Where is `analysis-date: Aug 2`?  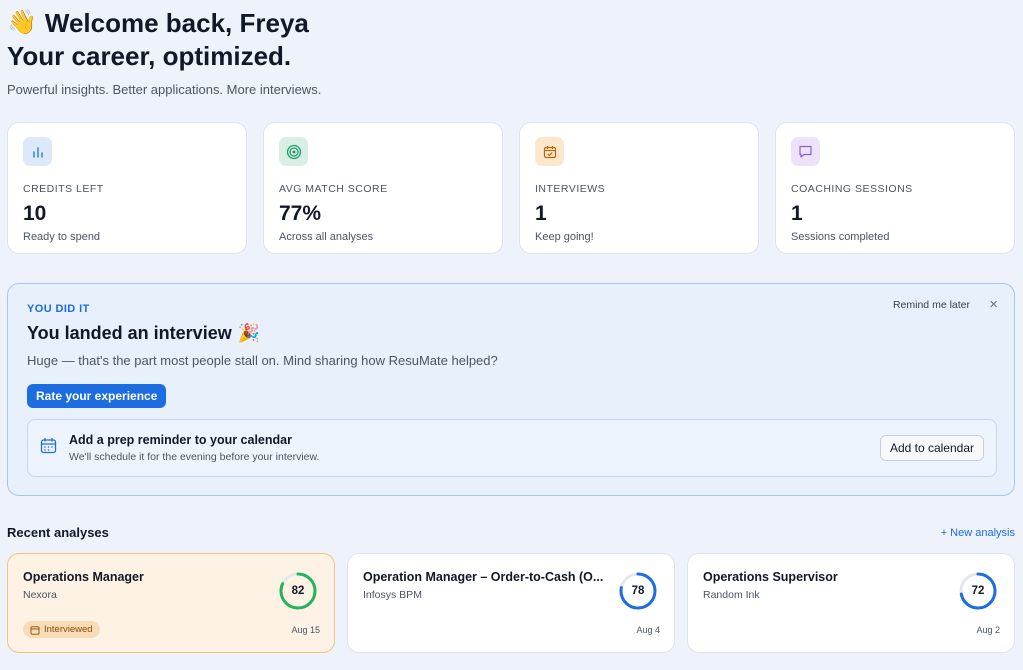
analysis-date: Aug 2 is located at coordinates (988, 630).